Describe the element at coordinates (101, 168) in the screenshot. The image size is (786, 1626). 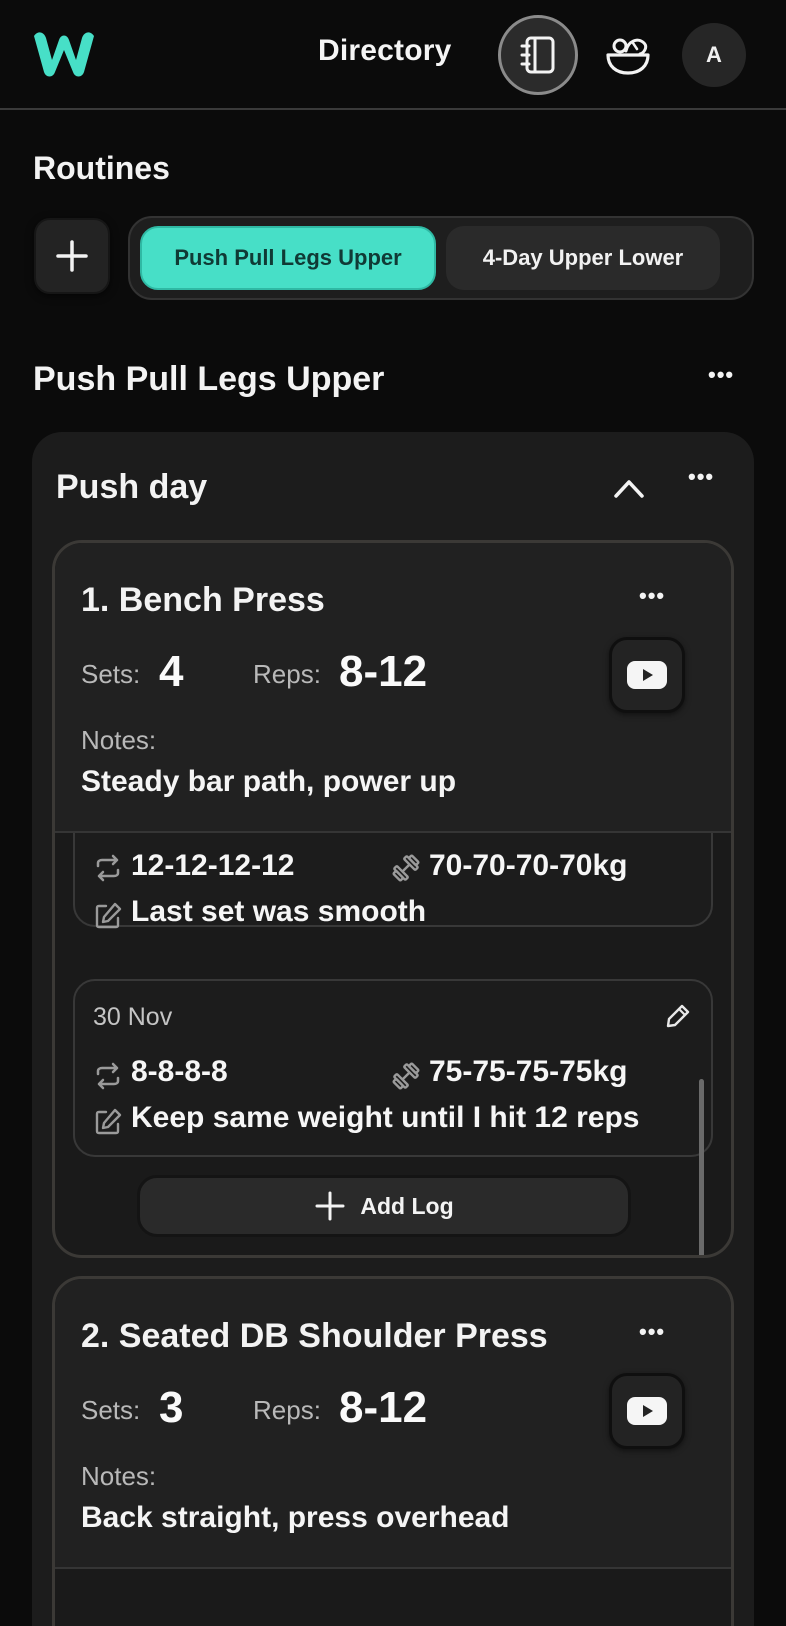
I see `routines-heading: Routines` at that location.